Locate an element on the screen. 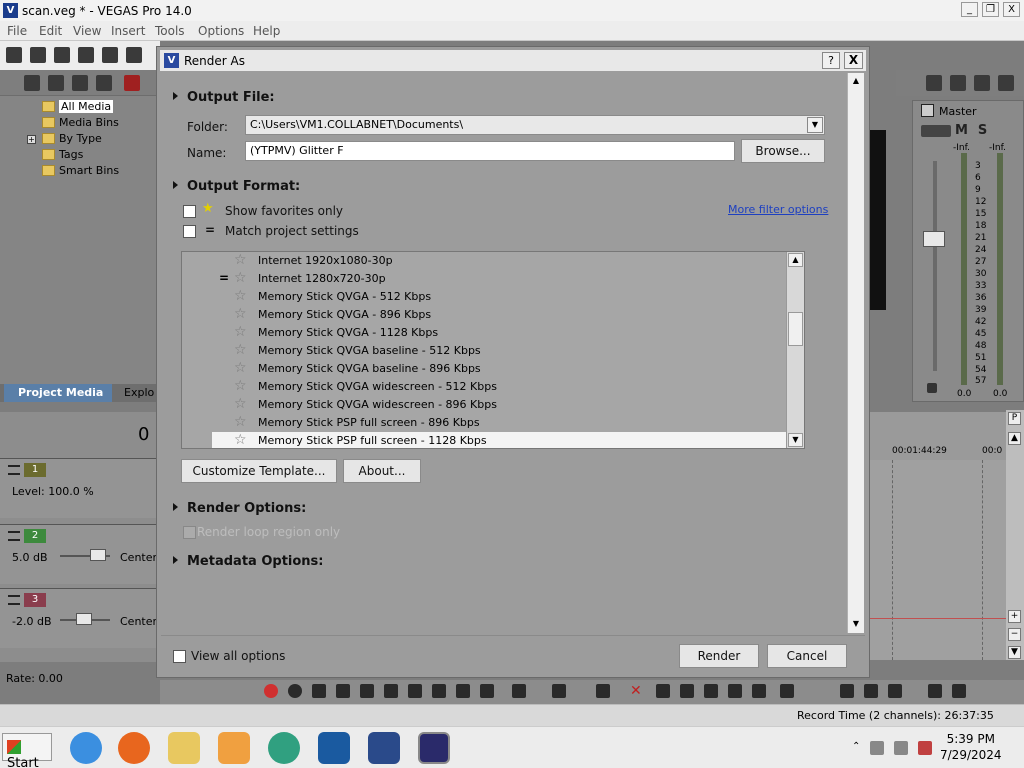 The image size is (1024, 768). master-fader-knob is located at coordinates (934, 239).